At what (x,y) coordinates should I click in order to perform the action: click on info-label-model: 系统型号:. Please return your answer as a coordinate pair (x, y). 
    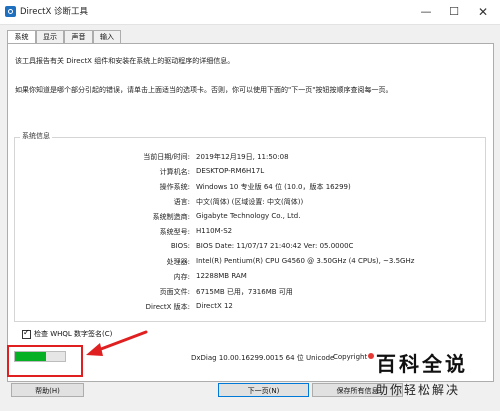
    Looking at the image, I should click on (174, 232).